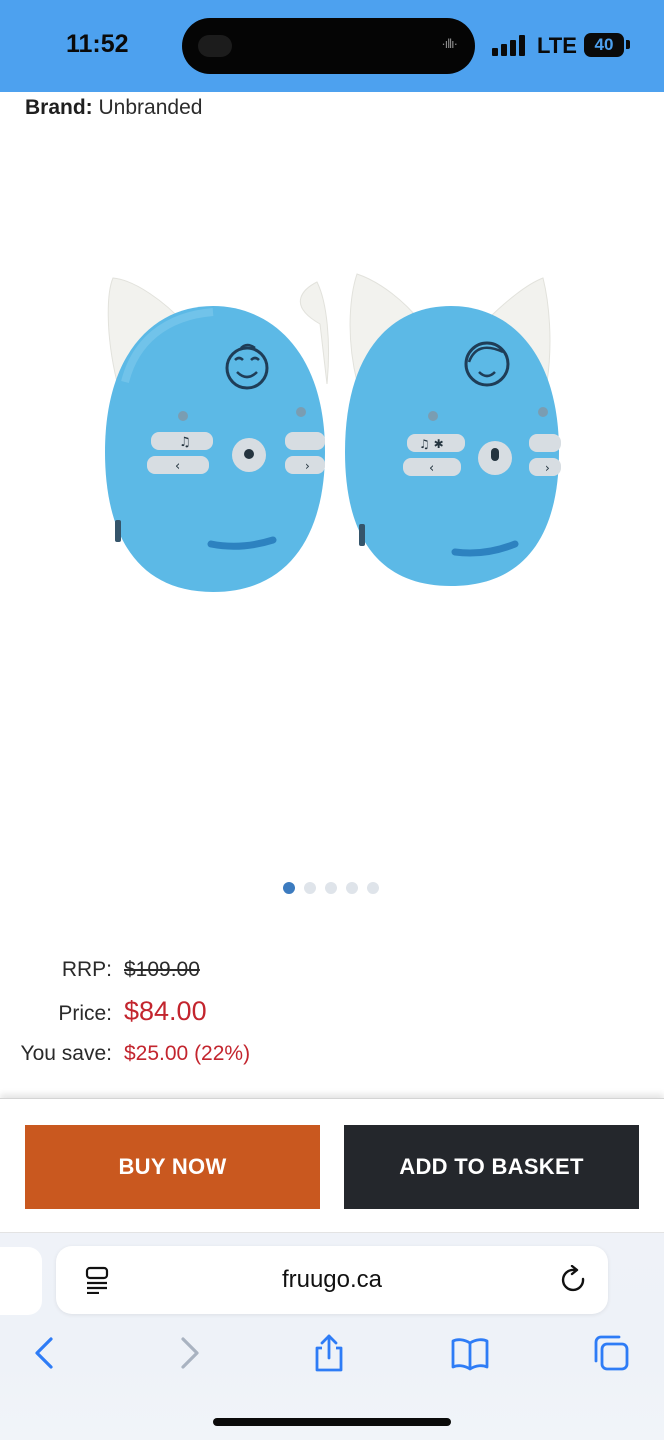  What do you see at coordinates (449, 43) in the screenshot?
I see `audio-wave-icon: ·ıllı·` at bounding box center [449, 43].